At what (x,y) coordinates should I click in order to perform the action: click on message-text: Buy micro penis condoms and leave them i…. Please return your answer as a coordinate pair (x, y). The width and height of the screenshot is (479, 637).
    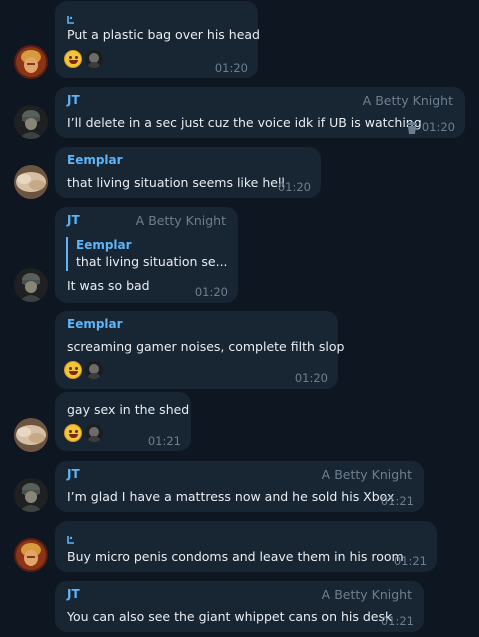
    Looking at the image, I should click on (235, 556).